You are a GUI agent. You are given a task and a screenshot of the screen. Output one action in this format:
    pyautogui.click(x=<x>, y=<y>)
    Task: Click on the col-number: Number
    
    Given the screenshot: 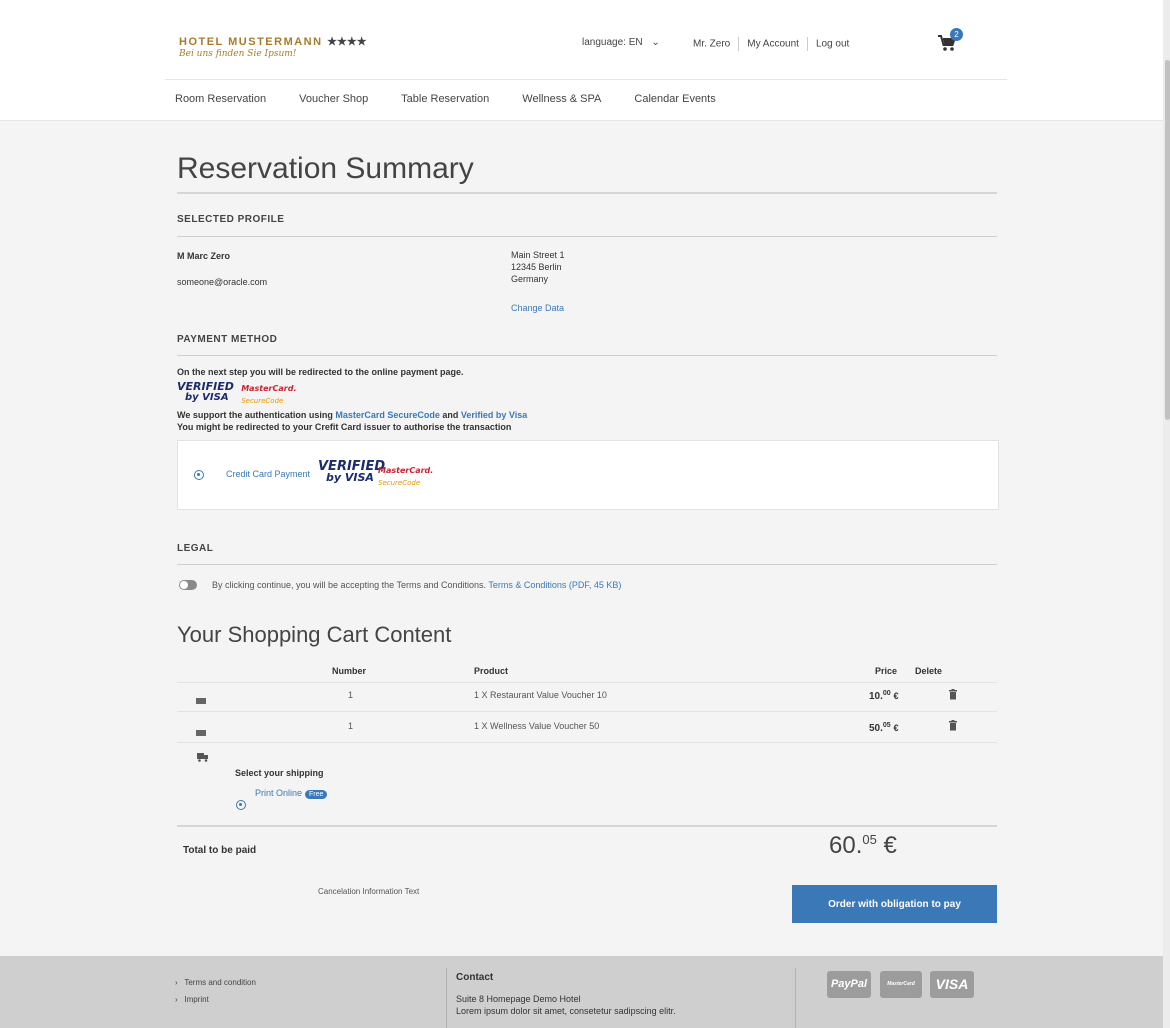 What is the action you would take?
    pyautogui.click(x=349, y=671)
    